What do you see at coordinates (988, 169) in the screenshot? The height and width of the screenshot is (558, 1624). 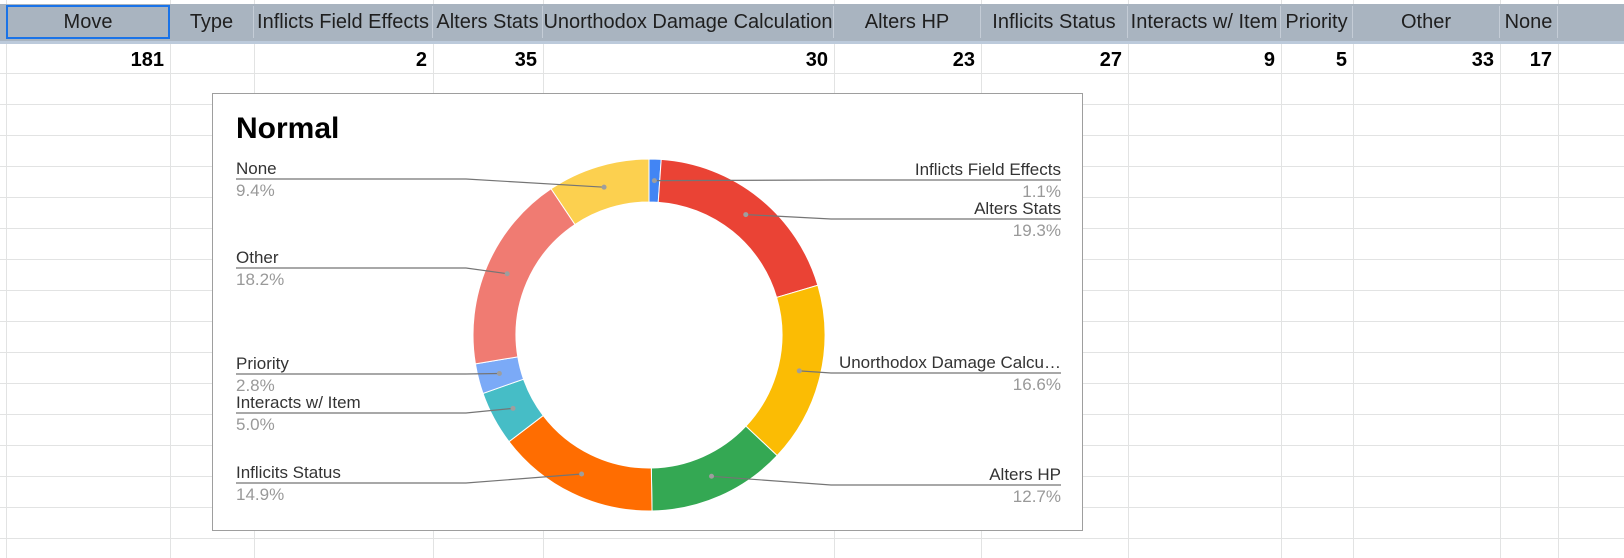 I see `slice-label: Inflicts Field Effects` at bounding box center [988, 169].